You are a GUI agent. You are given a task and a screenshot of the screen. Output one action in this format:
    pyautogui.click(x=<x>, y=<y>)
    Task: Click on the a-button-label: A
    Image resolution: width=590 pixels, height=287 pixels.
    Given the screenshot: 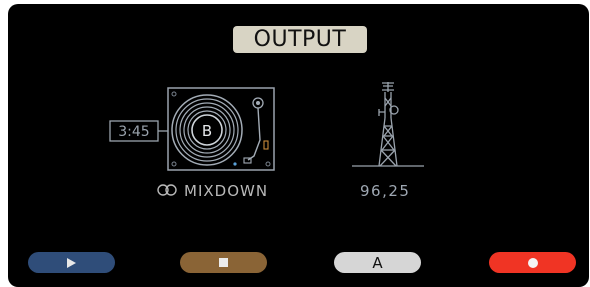 What is the action you would take?
    pyautogui.click(x=377, y=262)
    